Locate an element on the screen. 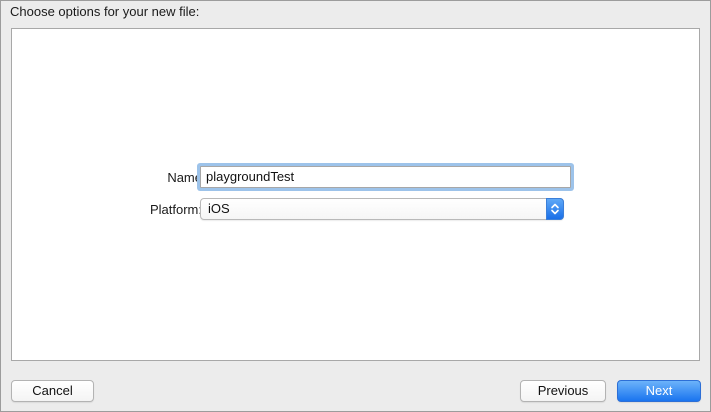 Image resolution: width=711 pixels, height=412 pixels. platform-select-value: iOS is located at coordinates (219, 208).